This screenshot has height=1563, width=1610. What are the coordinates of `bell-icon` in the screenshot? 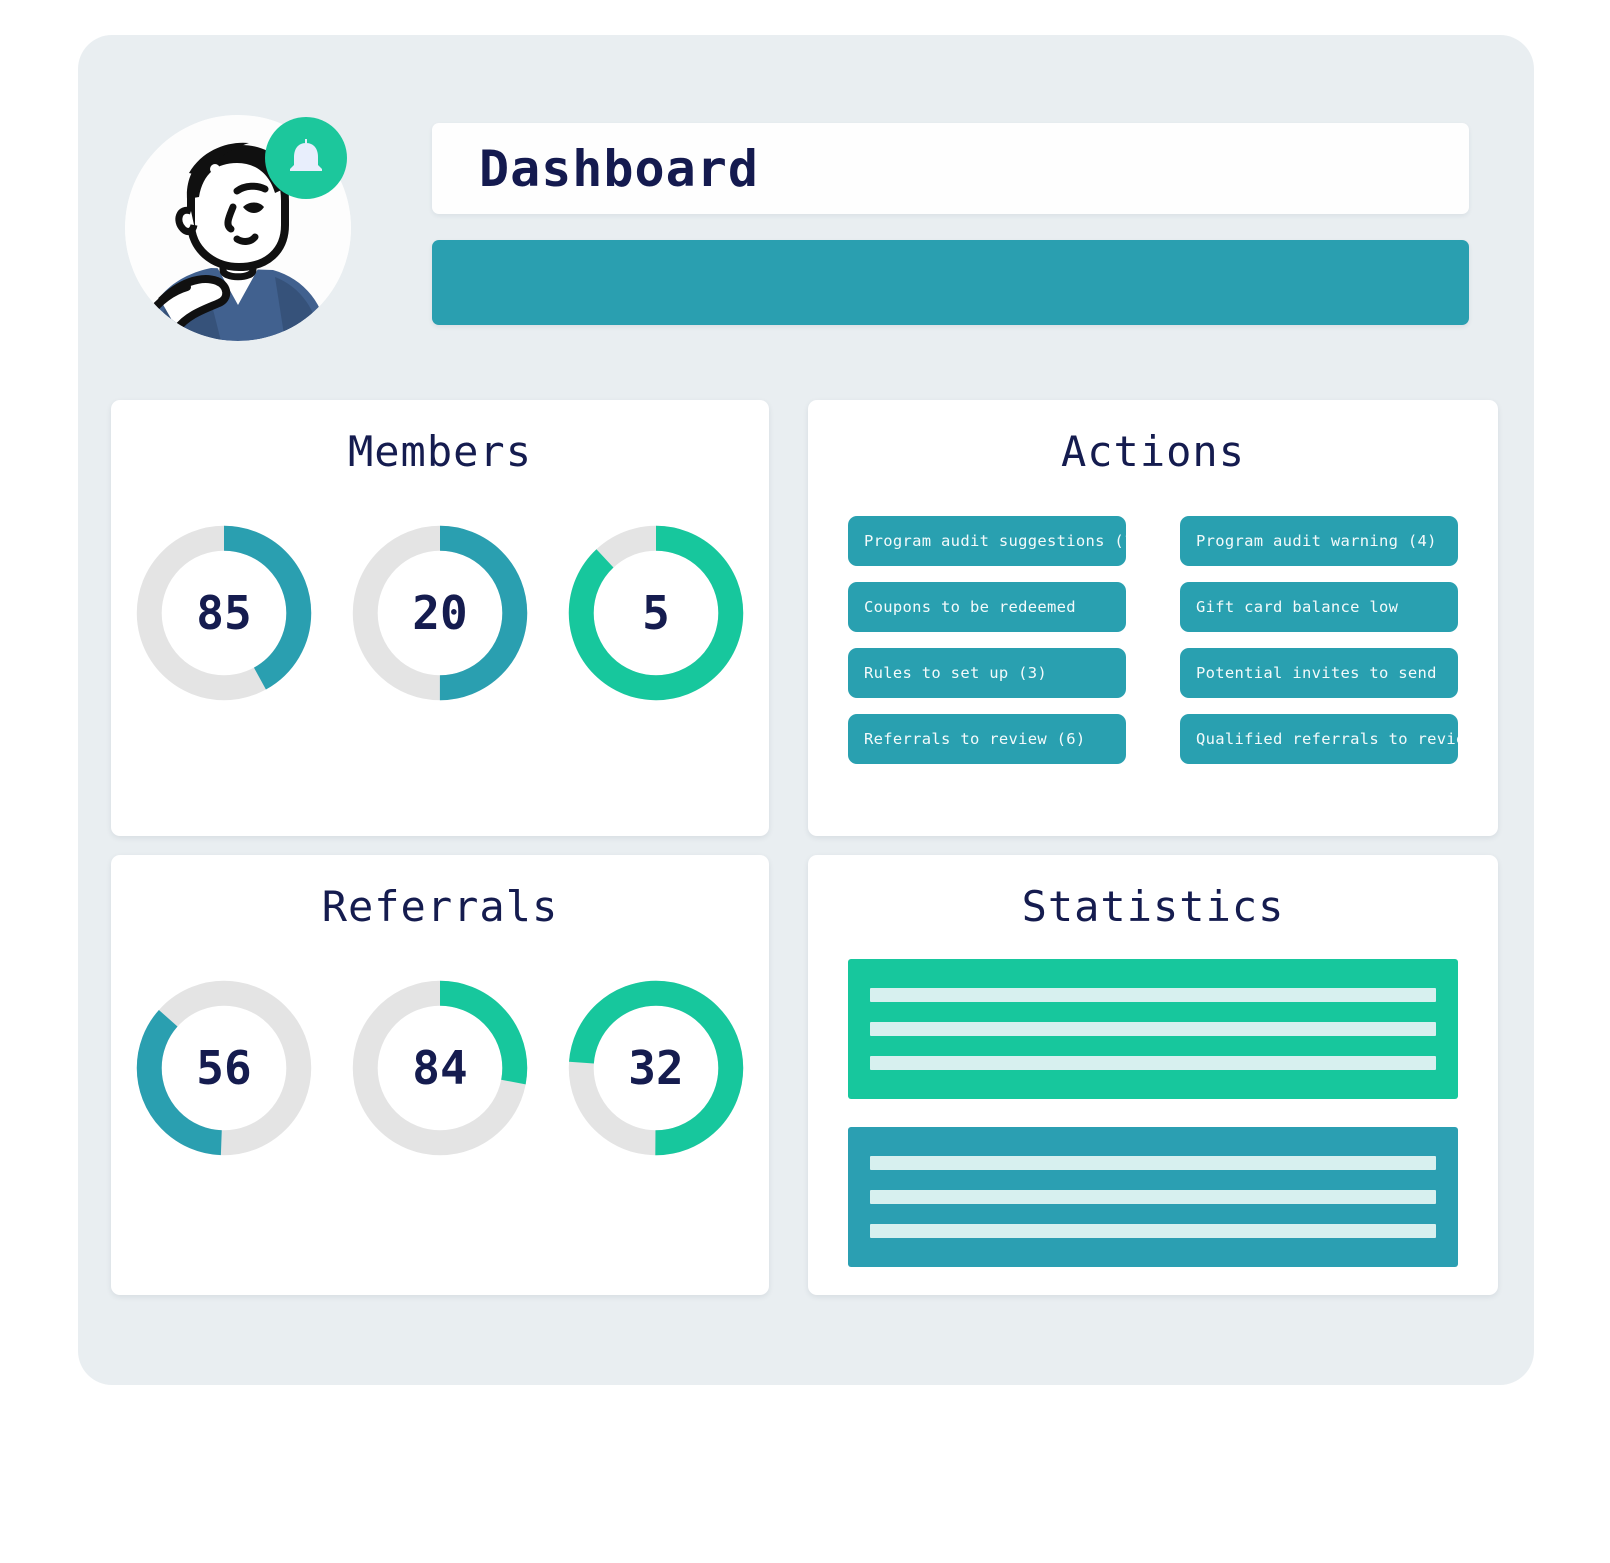 It's located at (306, 158).